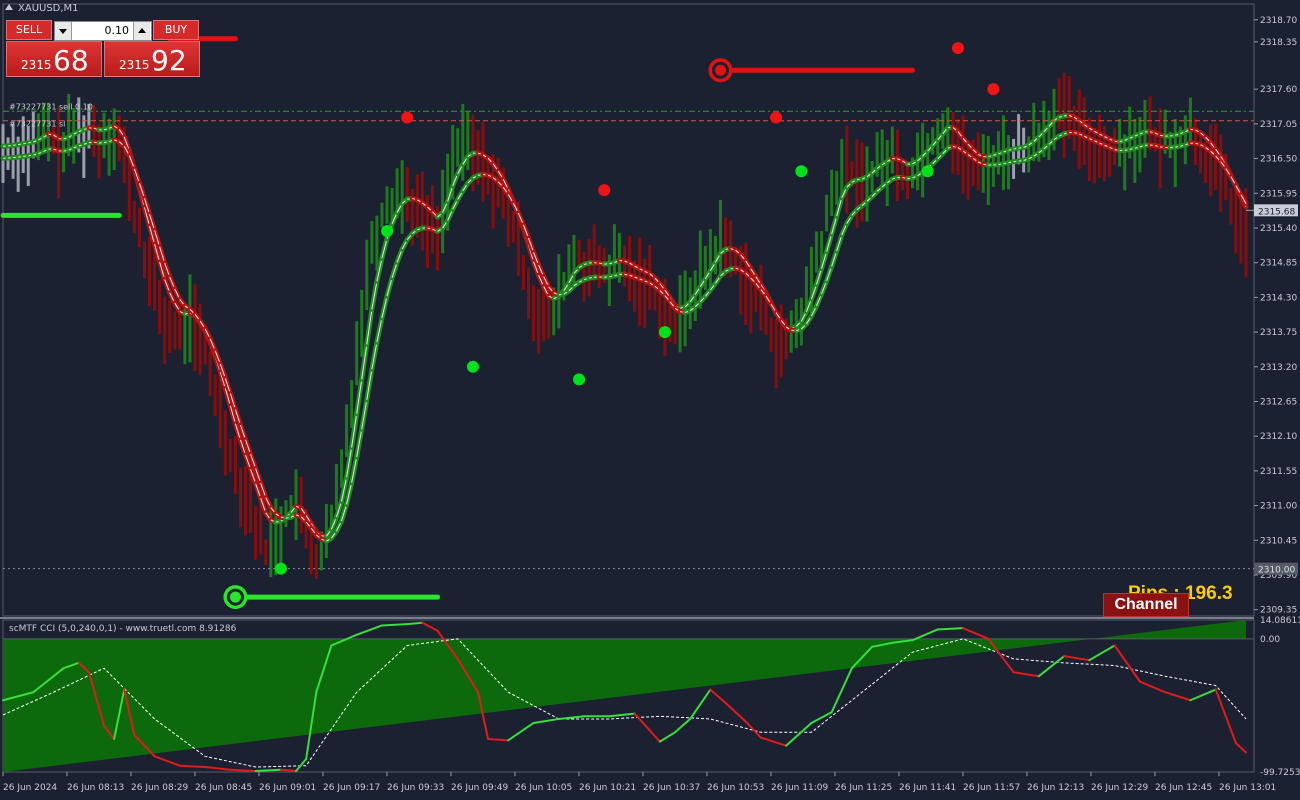 The width and height of the screenshot is (1300, 800). I want to click on time-tick-label: 26 Jun 12:45, so click(1183, 788).